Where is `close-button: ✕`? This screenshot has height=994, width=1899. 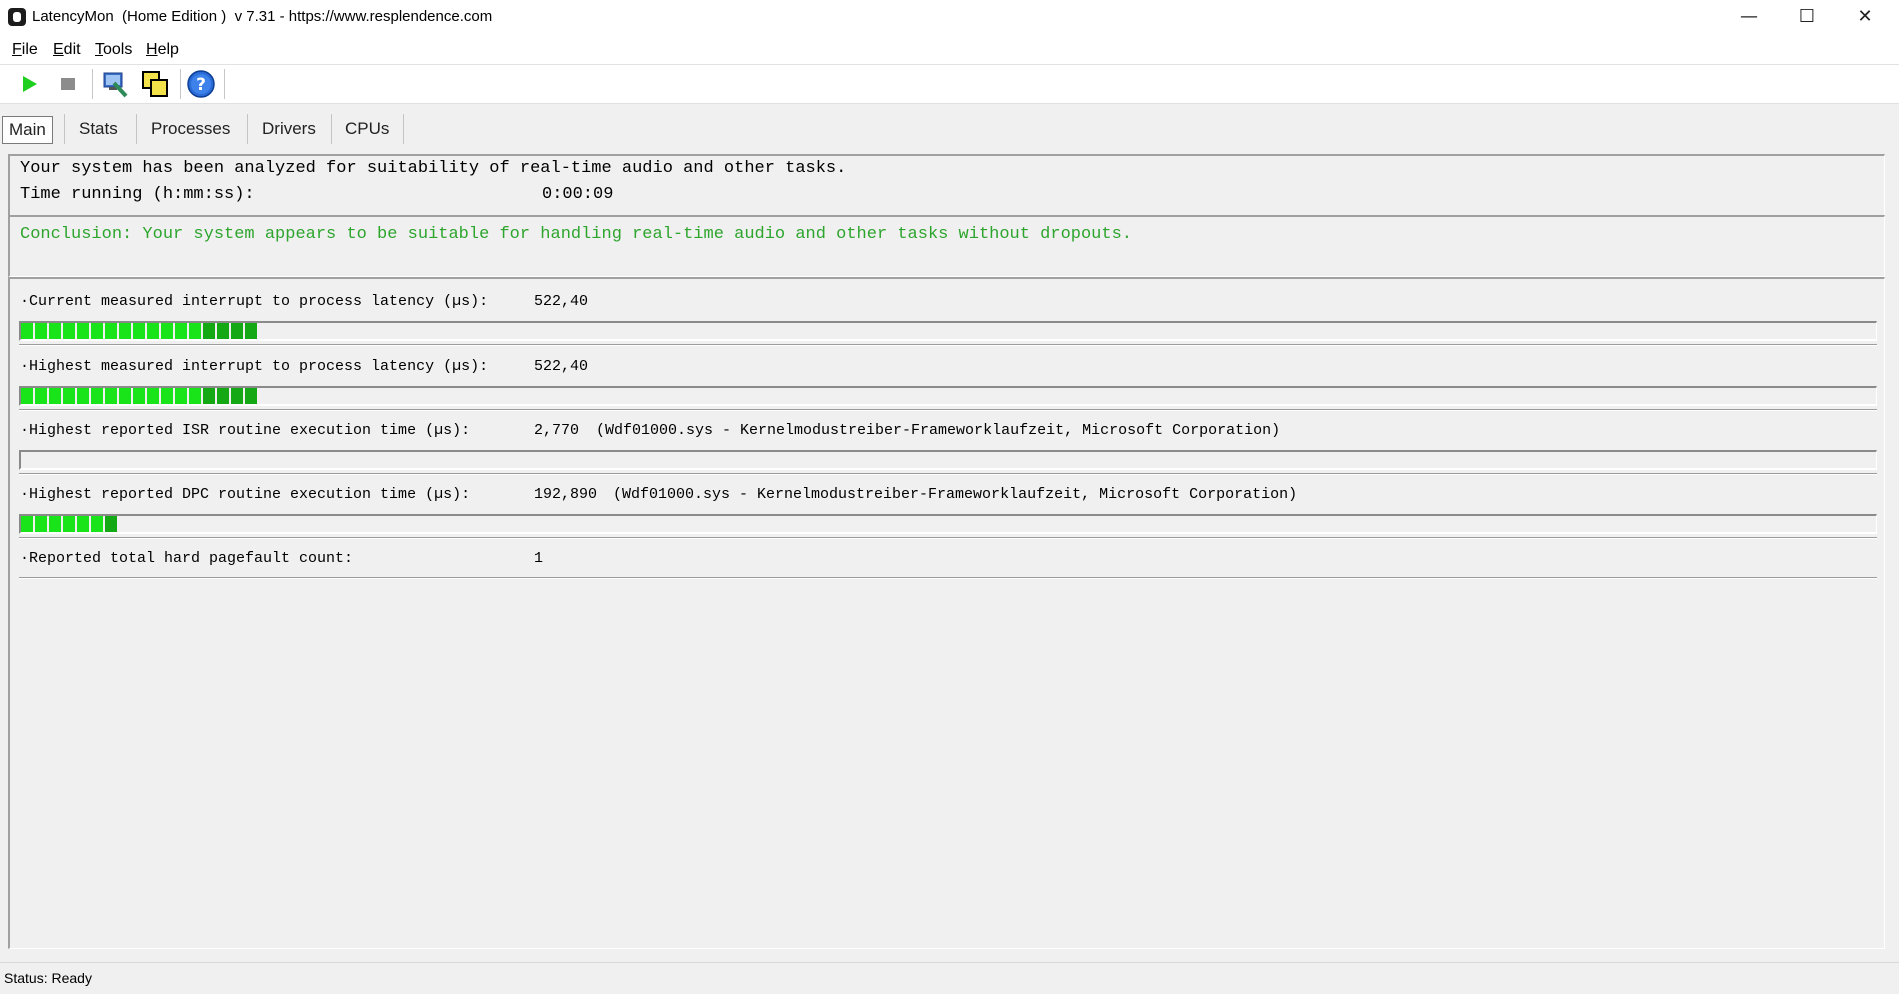 close-button: ✕ is located at coordinates (1865, 17).